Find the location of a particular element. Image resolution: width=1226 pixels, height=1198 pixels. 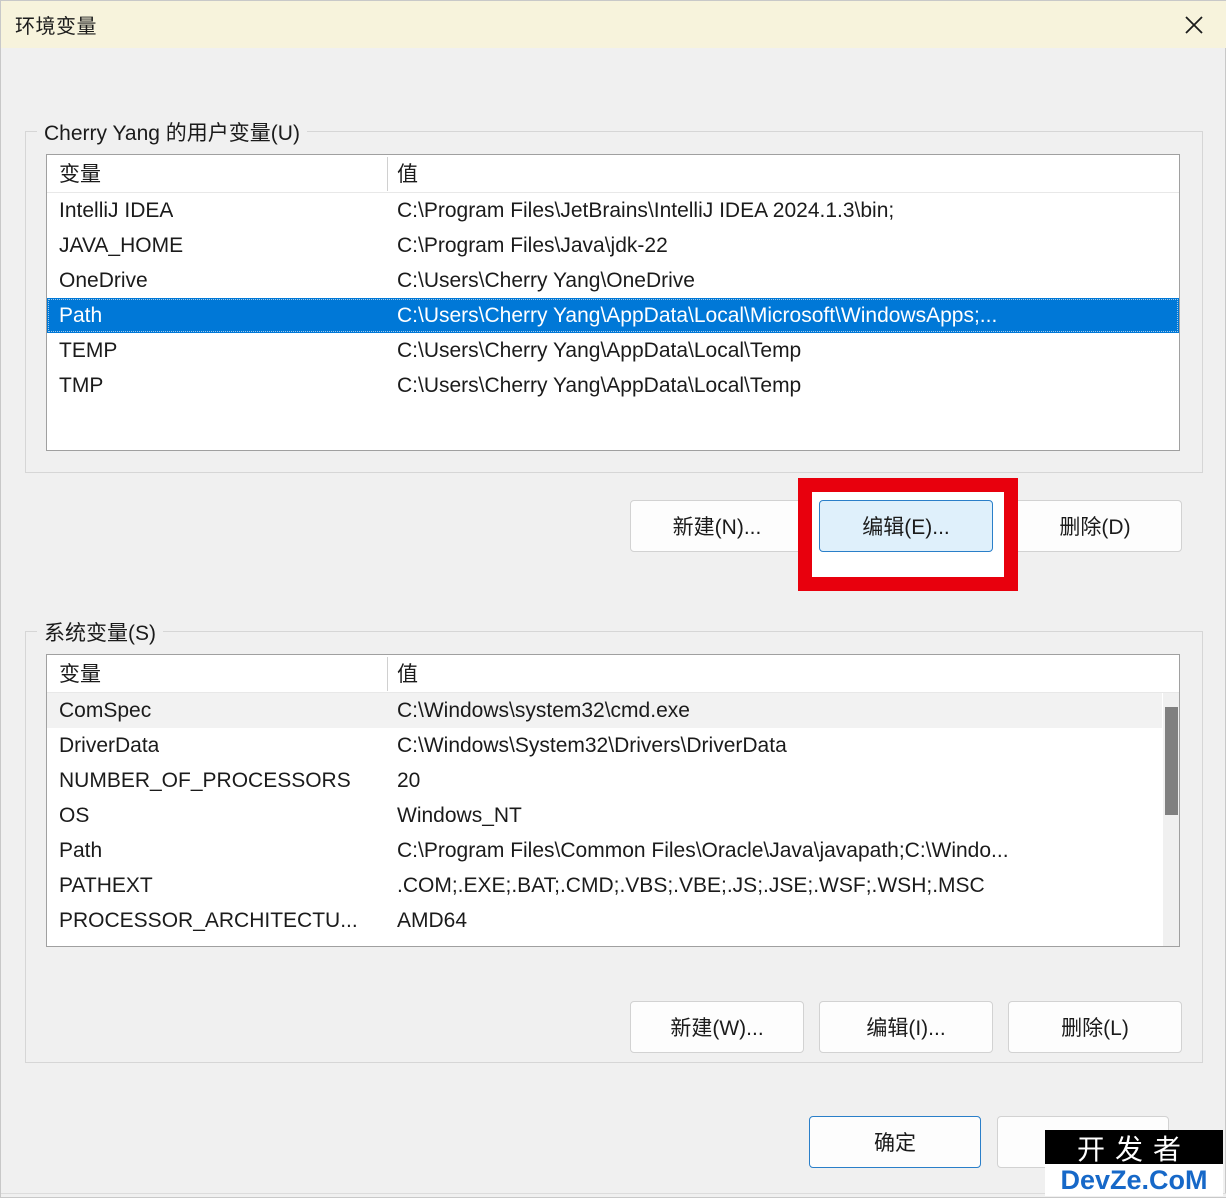

user-column-header-value: 值 is located at coordinates (407, 173).